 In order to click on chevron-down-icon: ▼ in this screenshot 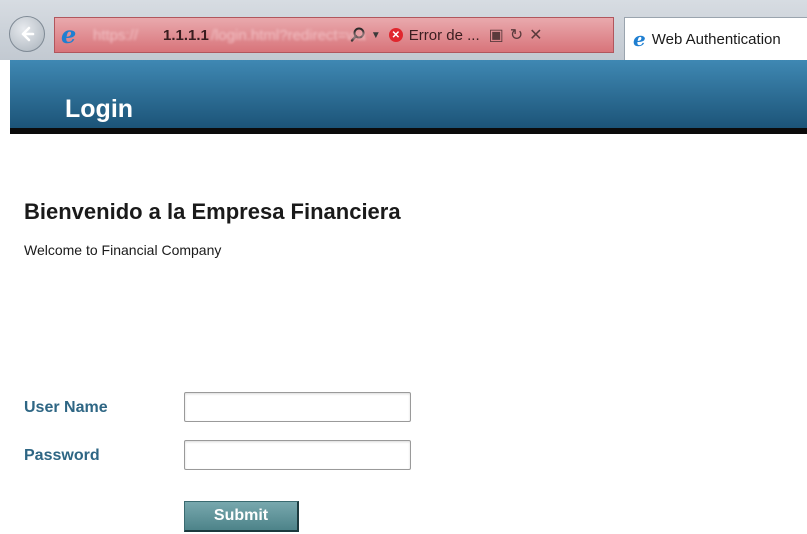, I will do `click(376, 35)`.